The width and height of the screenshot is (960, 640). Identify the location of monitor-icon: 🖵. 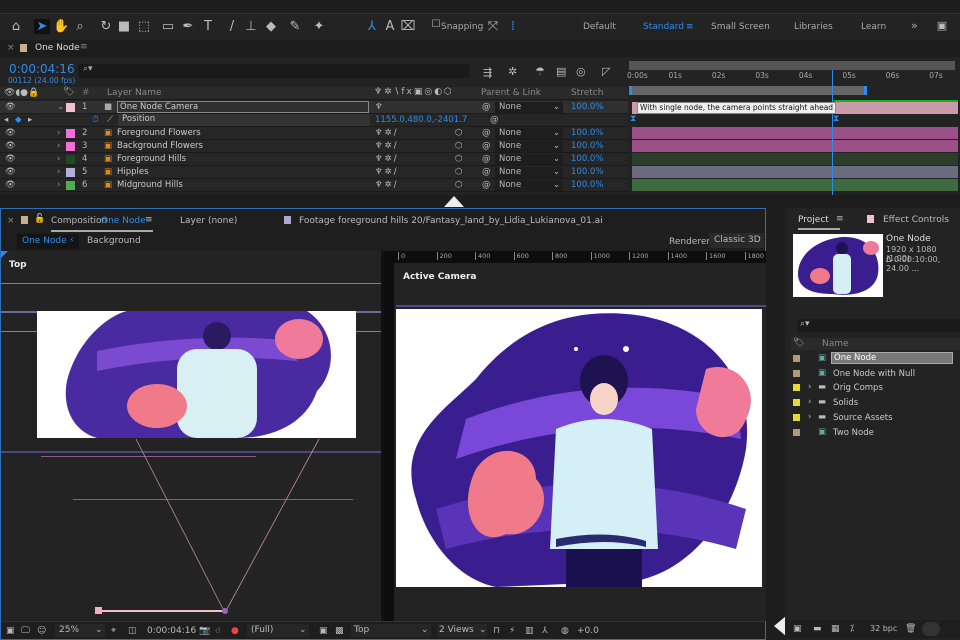
(25, 631).